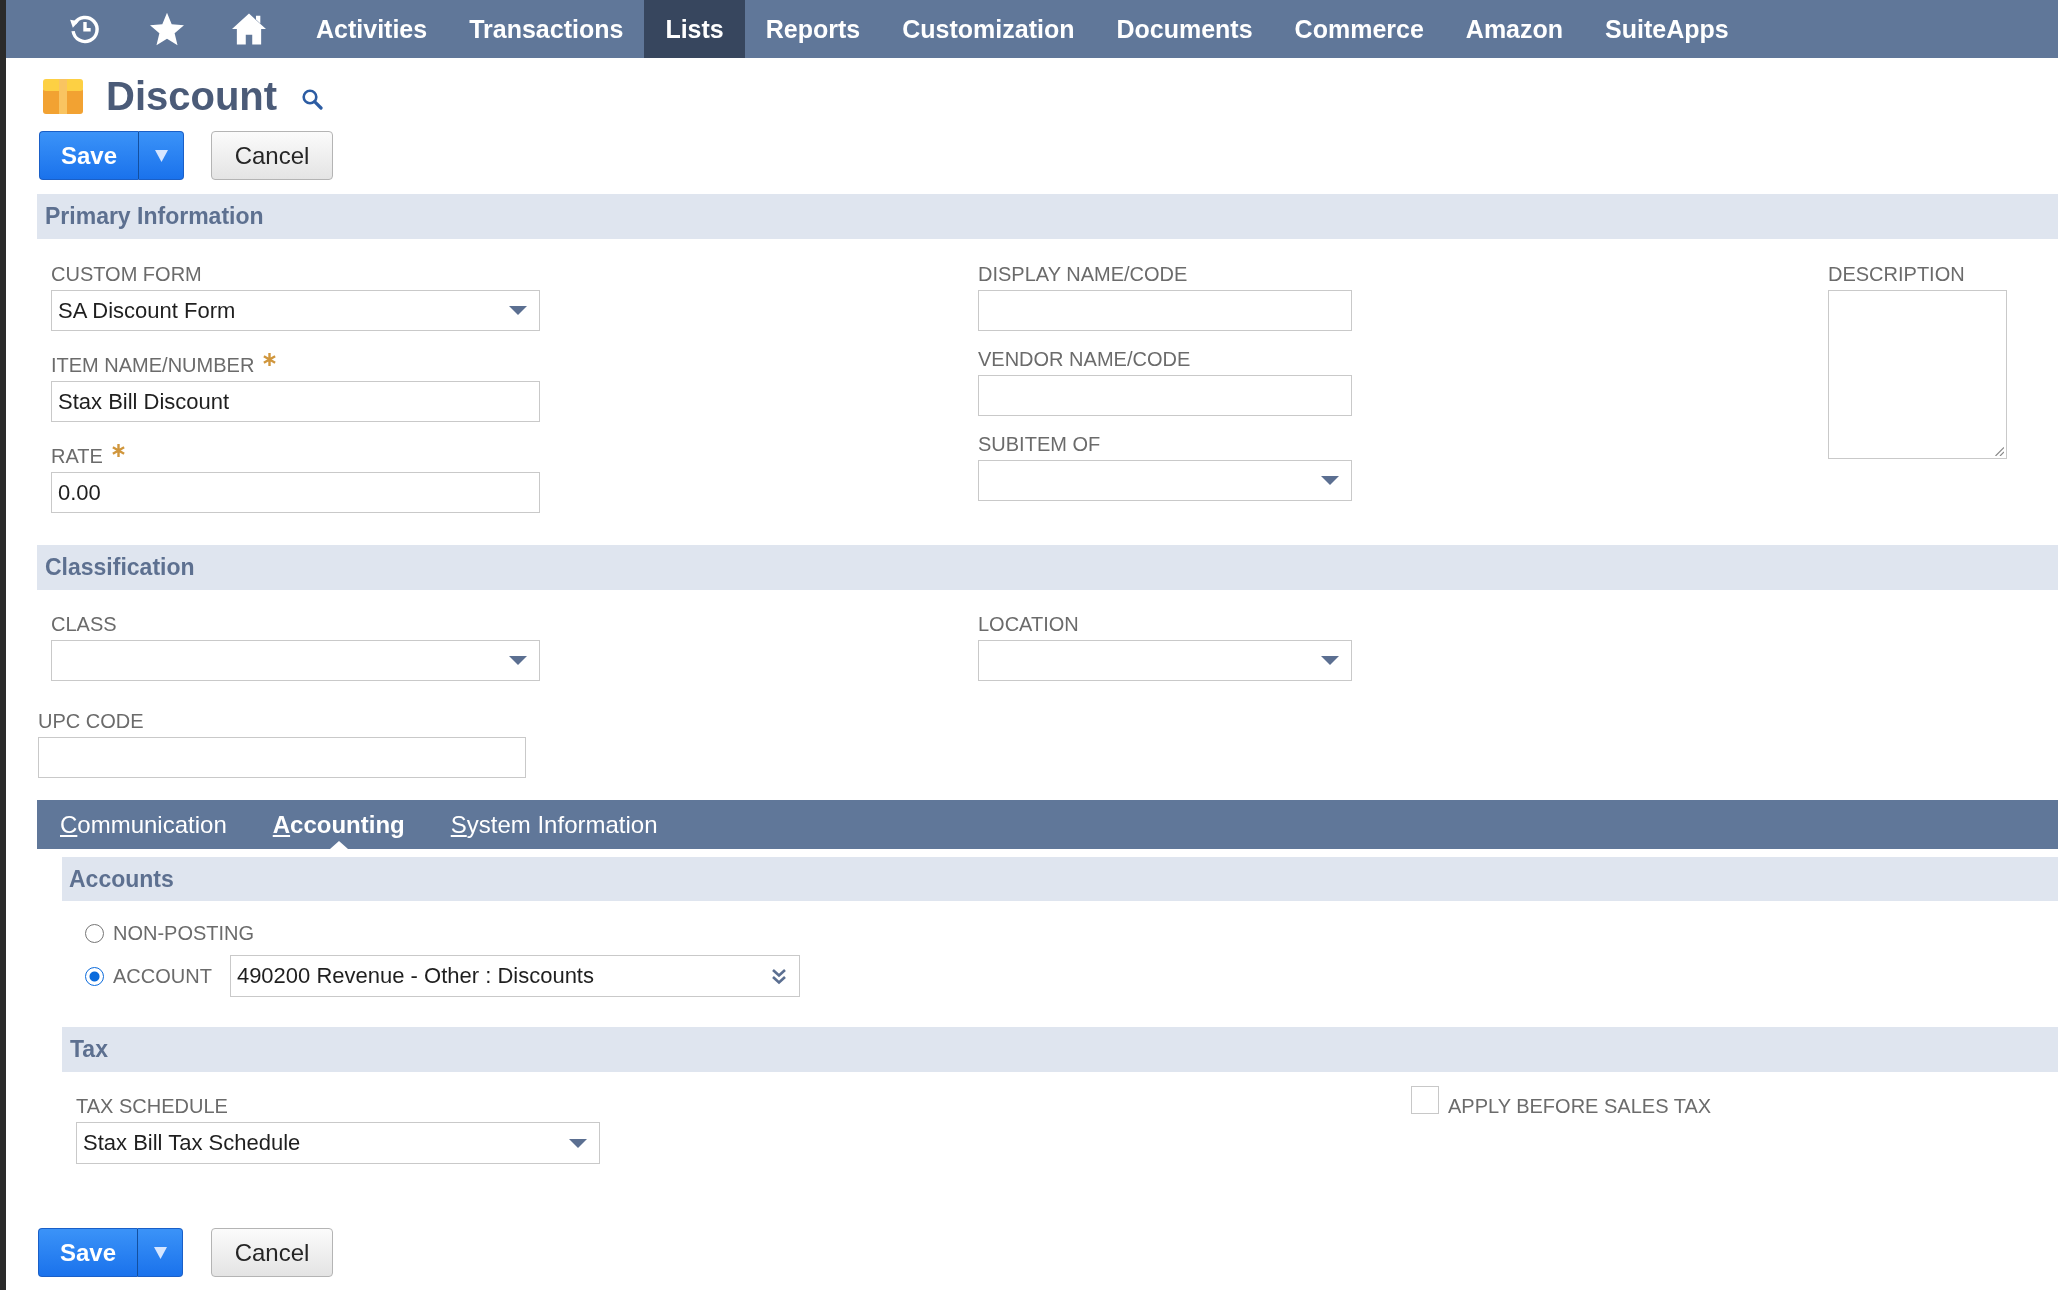 This screenshot has width=2058, height=1290. I want to click on field-label: CLASS, so click(84, 624).